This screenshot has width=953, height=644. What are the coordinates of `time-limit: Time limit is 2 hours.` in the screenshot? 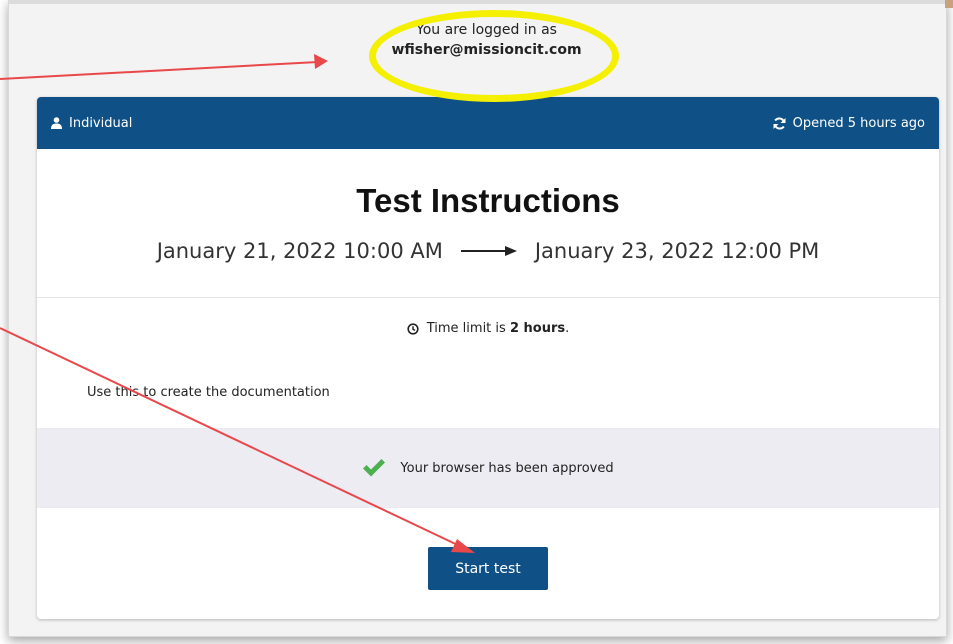 It's located at (488, 328).